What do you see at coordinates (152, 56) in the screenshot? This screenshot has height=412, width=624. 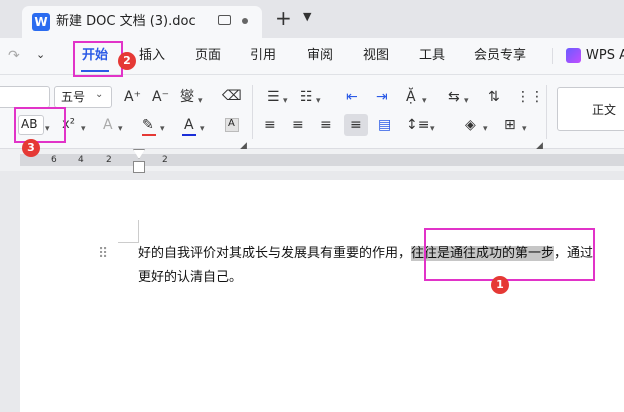 I see `menu-tab-insert: 插入` at bounding box center [152, 56].